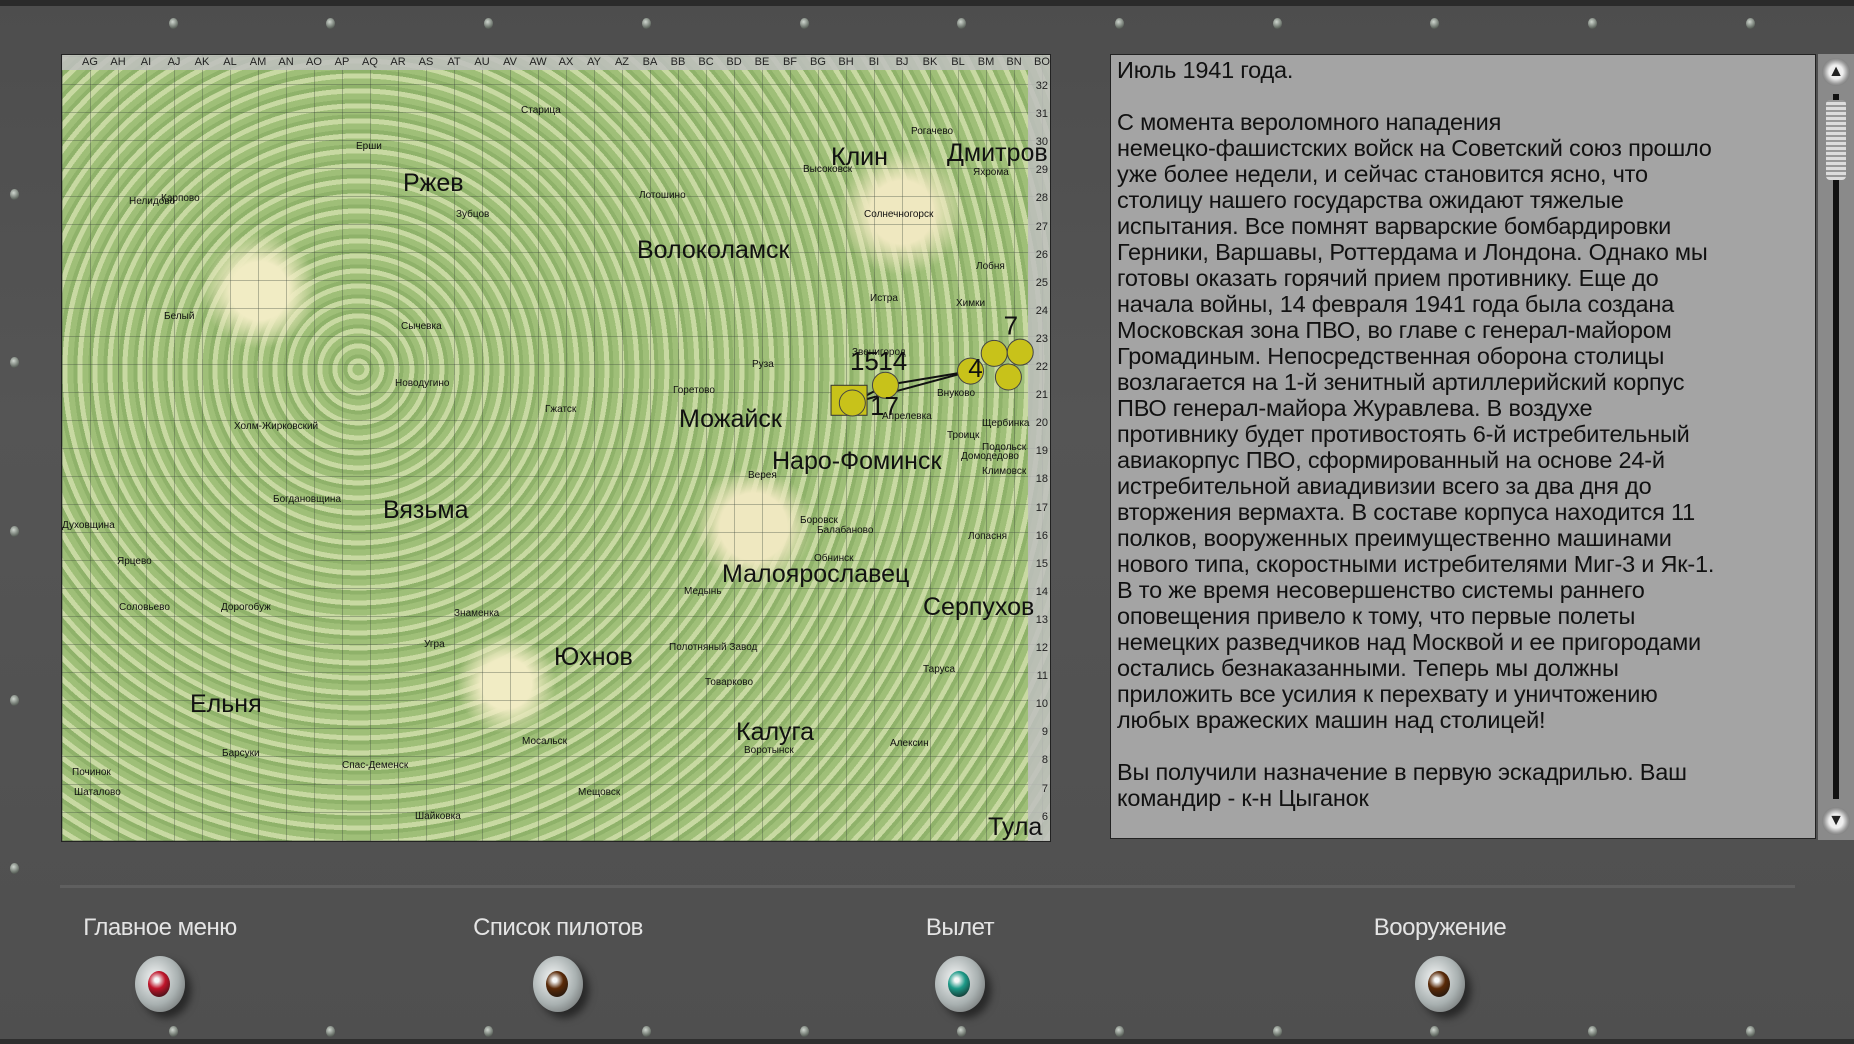 Image resolution: width=1854 pixels, height=1044 pixels. Describe the element at coordinates (1836, 821) in the screenshot. I see `scroll-down-button: ▼` at that location.